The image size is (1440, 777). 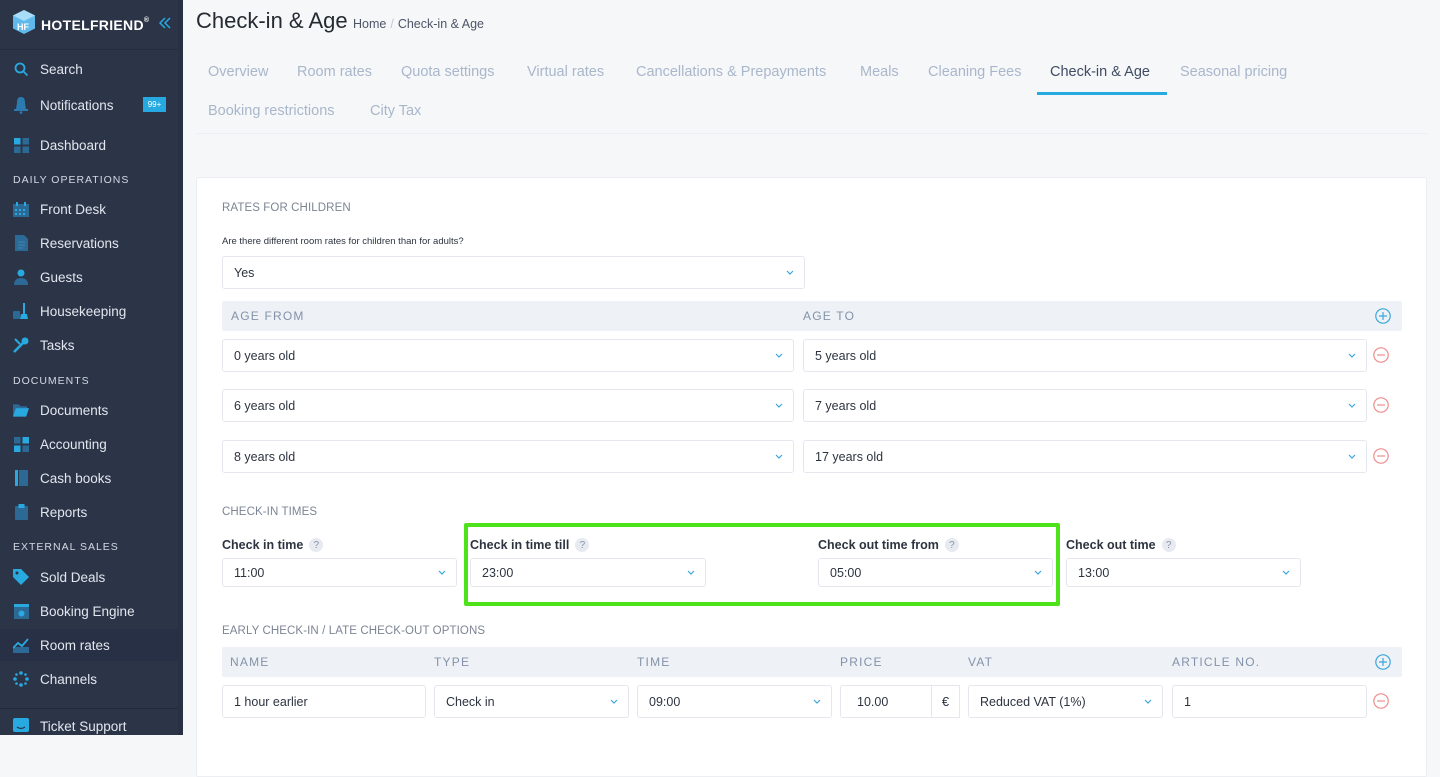 I want to click on chat-support-icon, so click(x=21, y=726).